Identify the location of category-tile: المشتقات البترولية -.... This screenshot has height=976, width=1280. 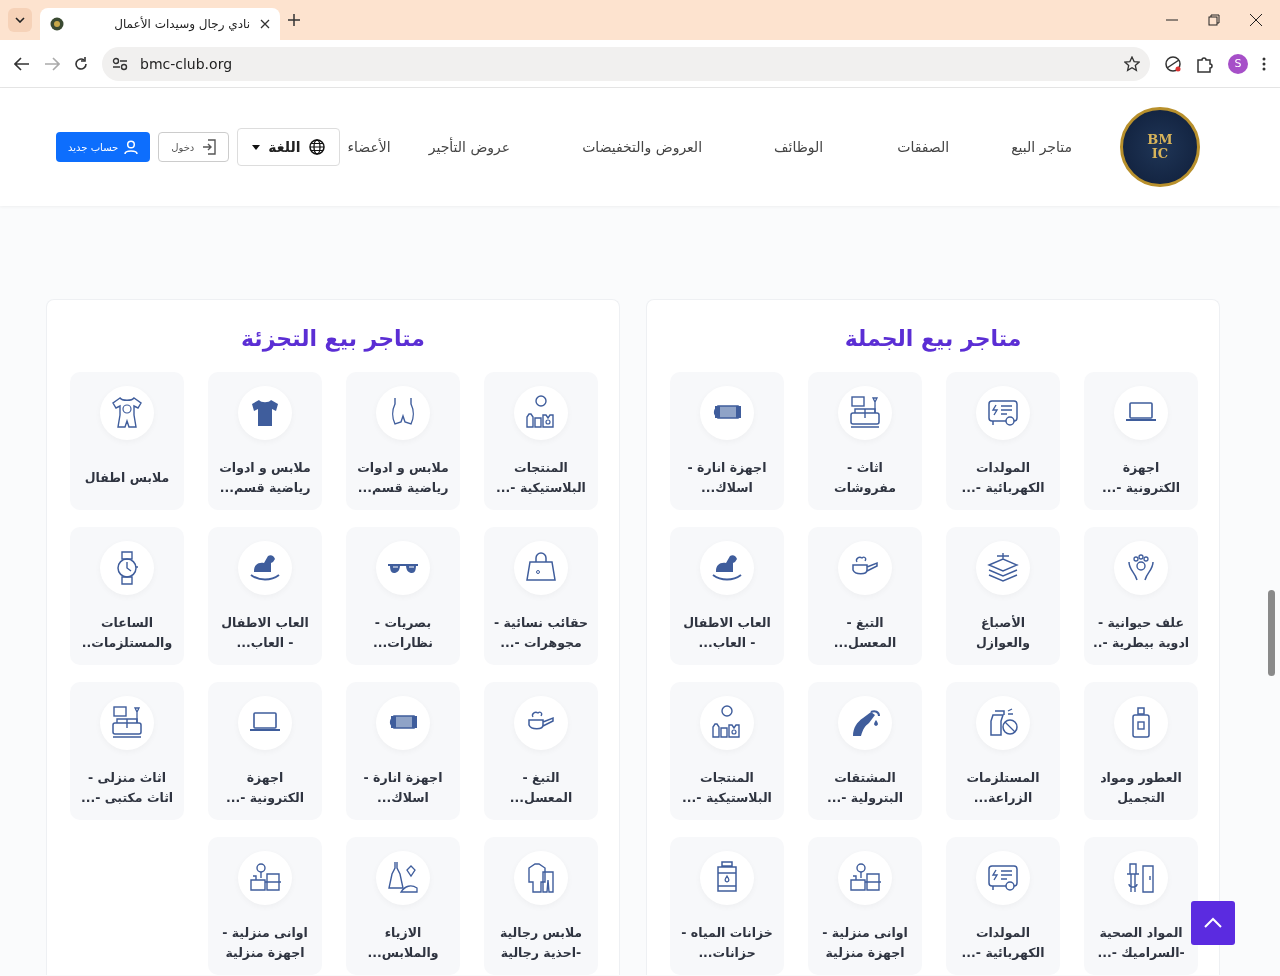
(865, 751).